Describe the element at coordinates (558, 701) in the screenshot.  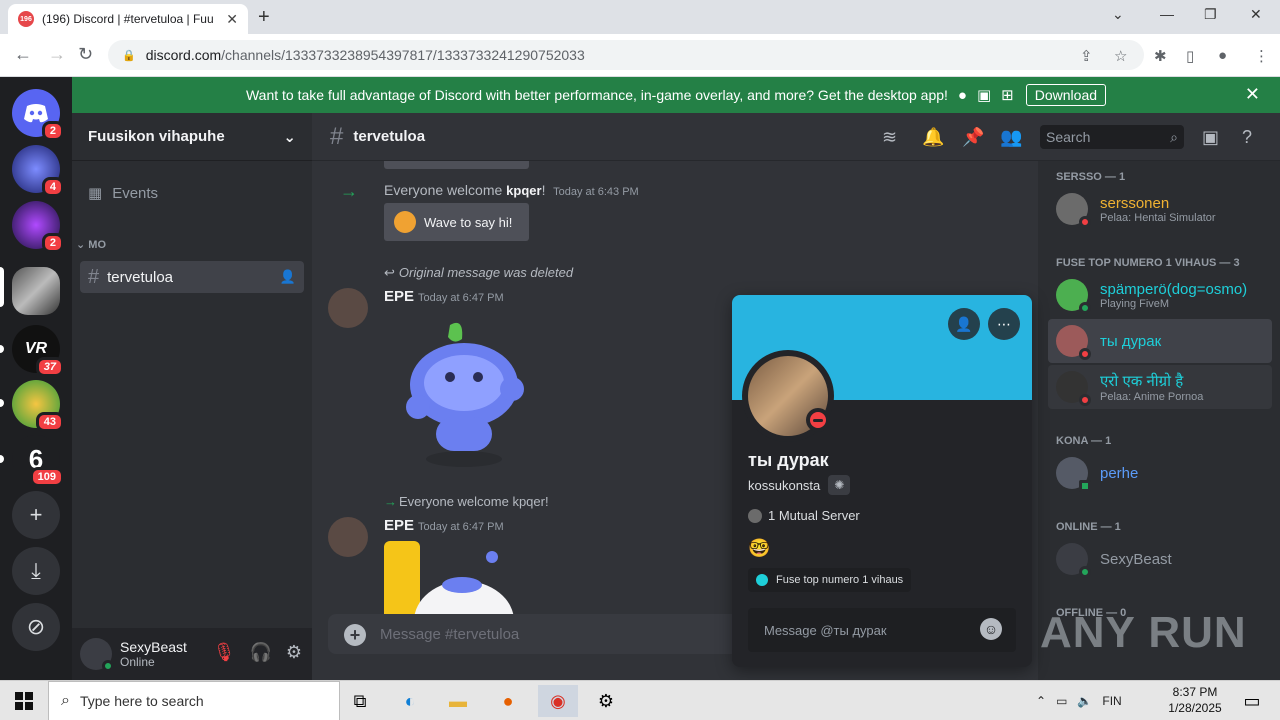
I see `chrome-icon: ◉` at that location.